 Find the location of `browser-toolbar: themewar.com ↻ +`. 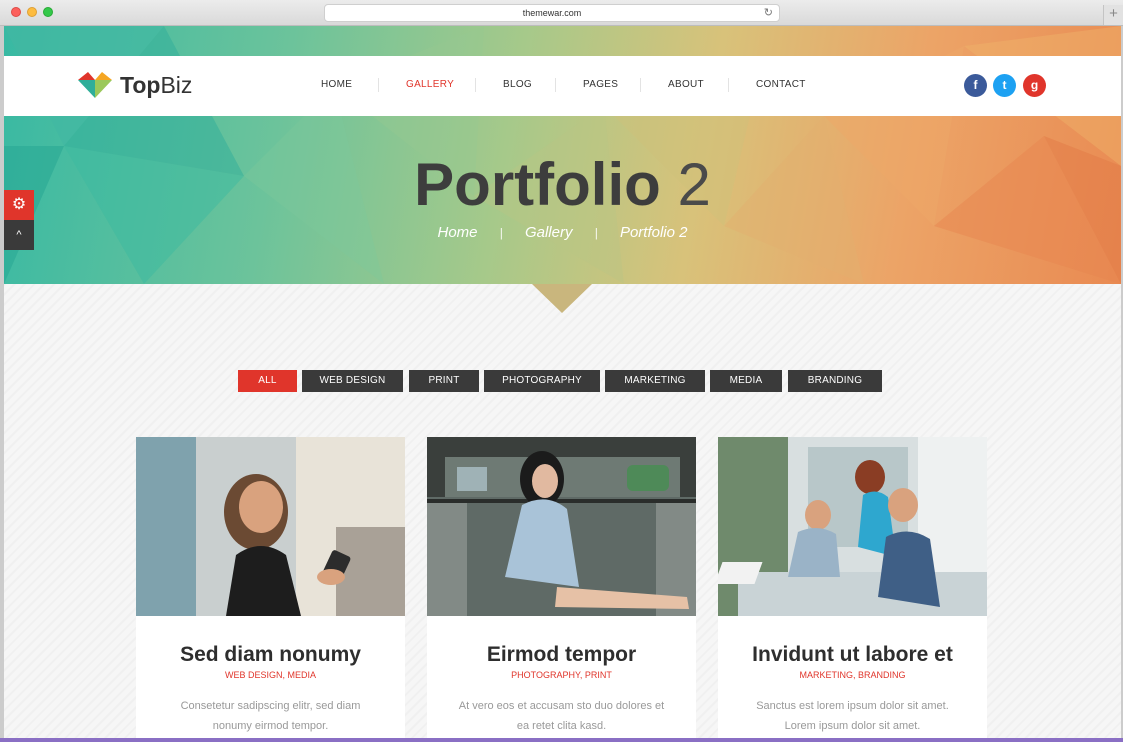

browser-toolbar: themewar.com ↻ + is located at coordinates (561, 13).